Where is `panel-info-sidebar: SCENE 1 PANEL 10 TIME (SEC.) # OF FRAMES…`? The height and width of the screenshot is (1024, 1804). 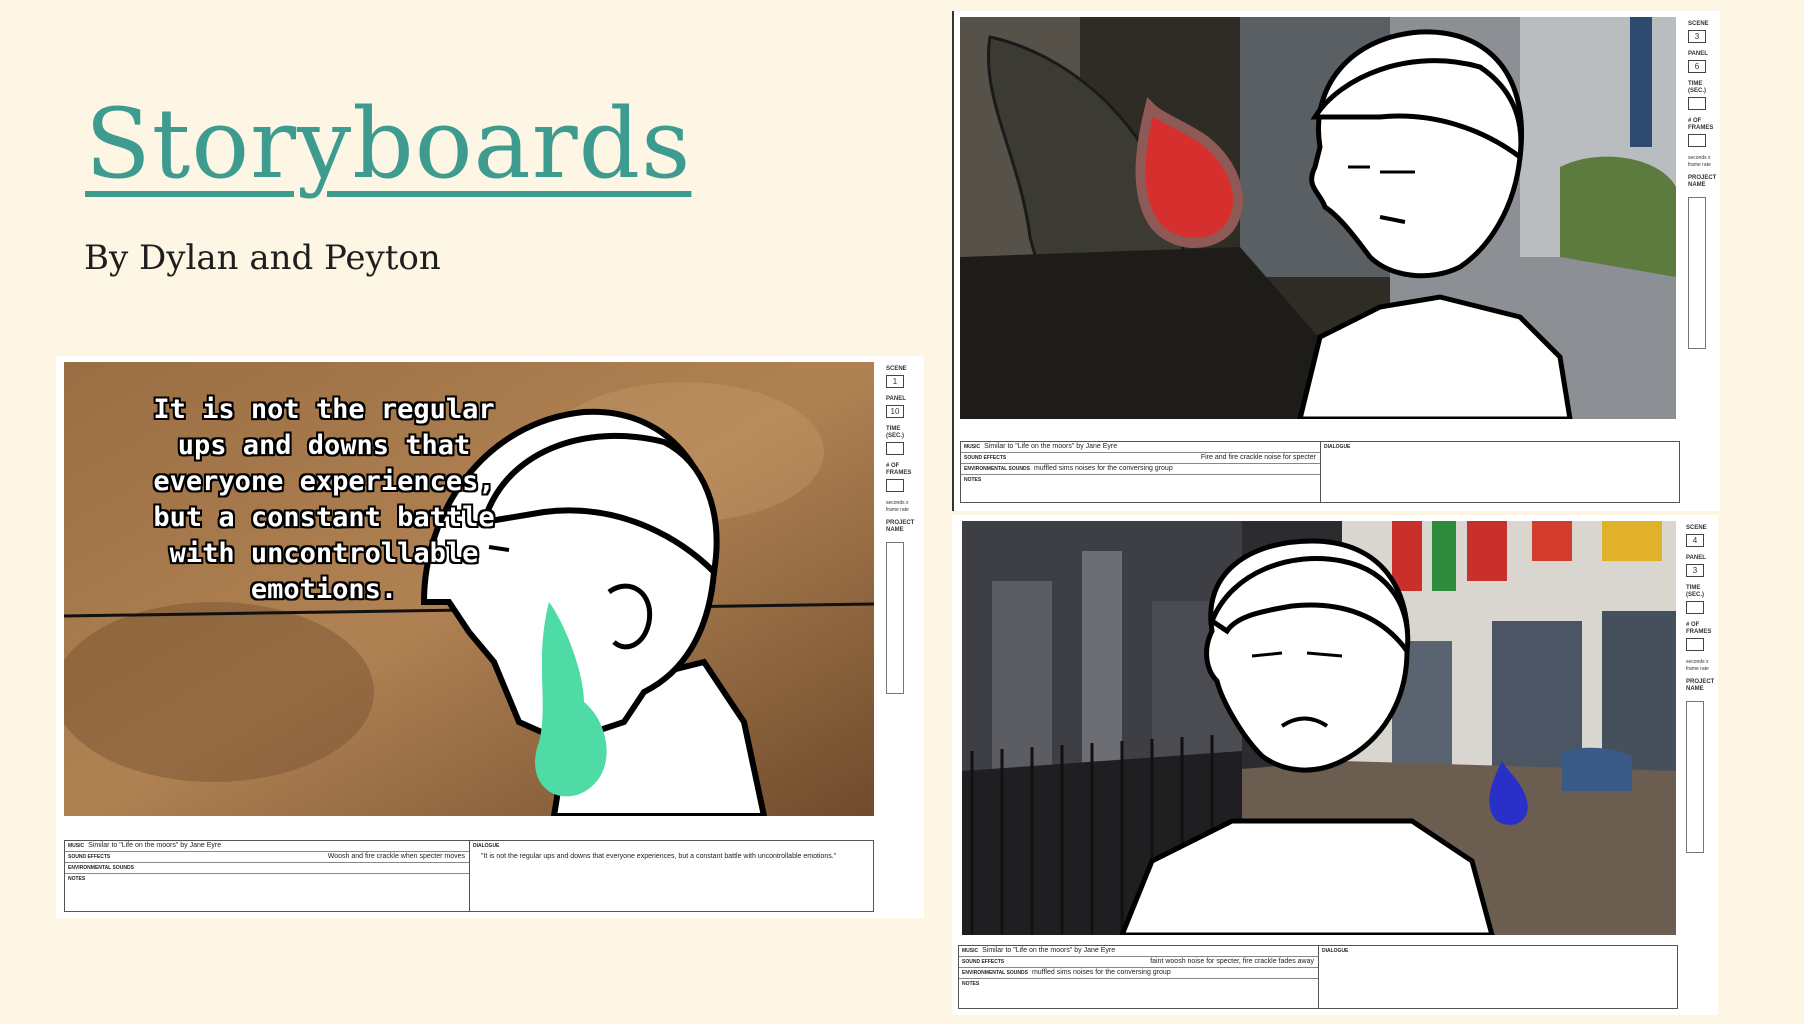 panel-info-sidebar: SCENE 1 PANEL 10 TIME (SEC.) # OF FRAMES… is located at coordinates (900, 530).